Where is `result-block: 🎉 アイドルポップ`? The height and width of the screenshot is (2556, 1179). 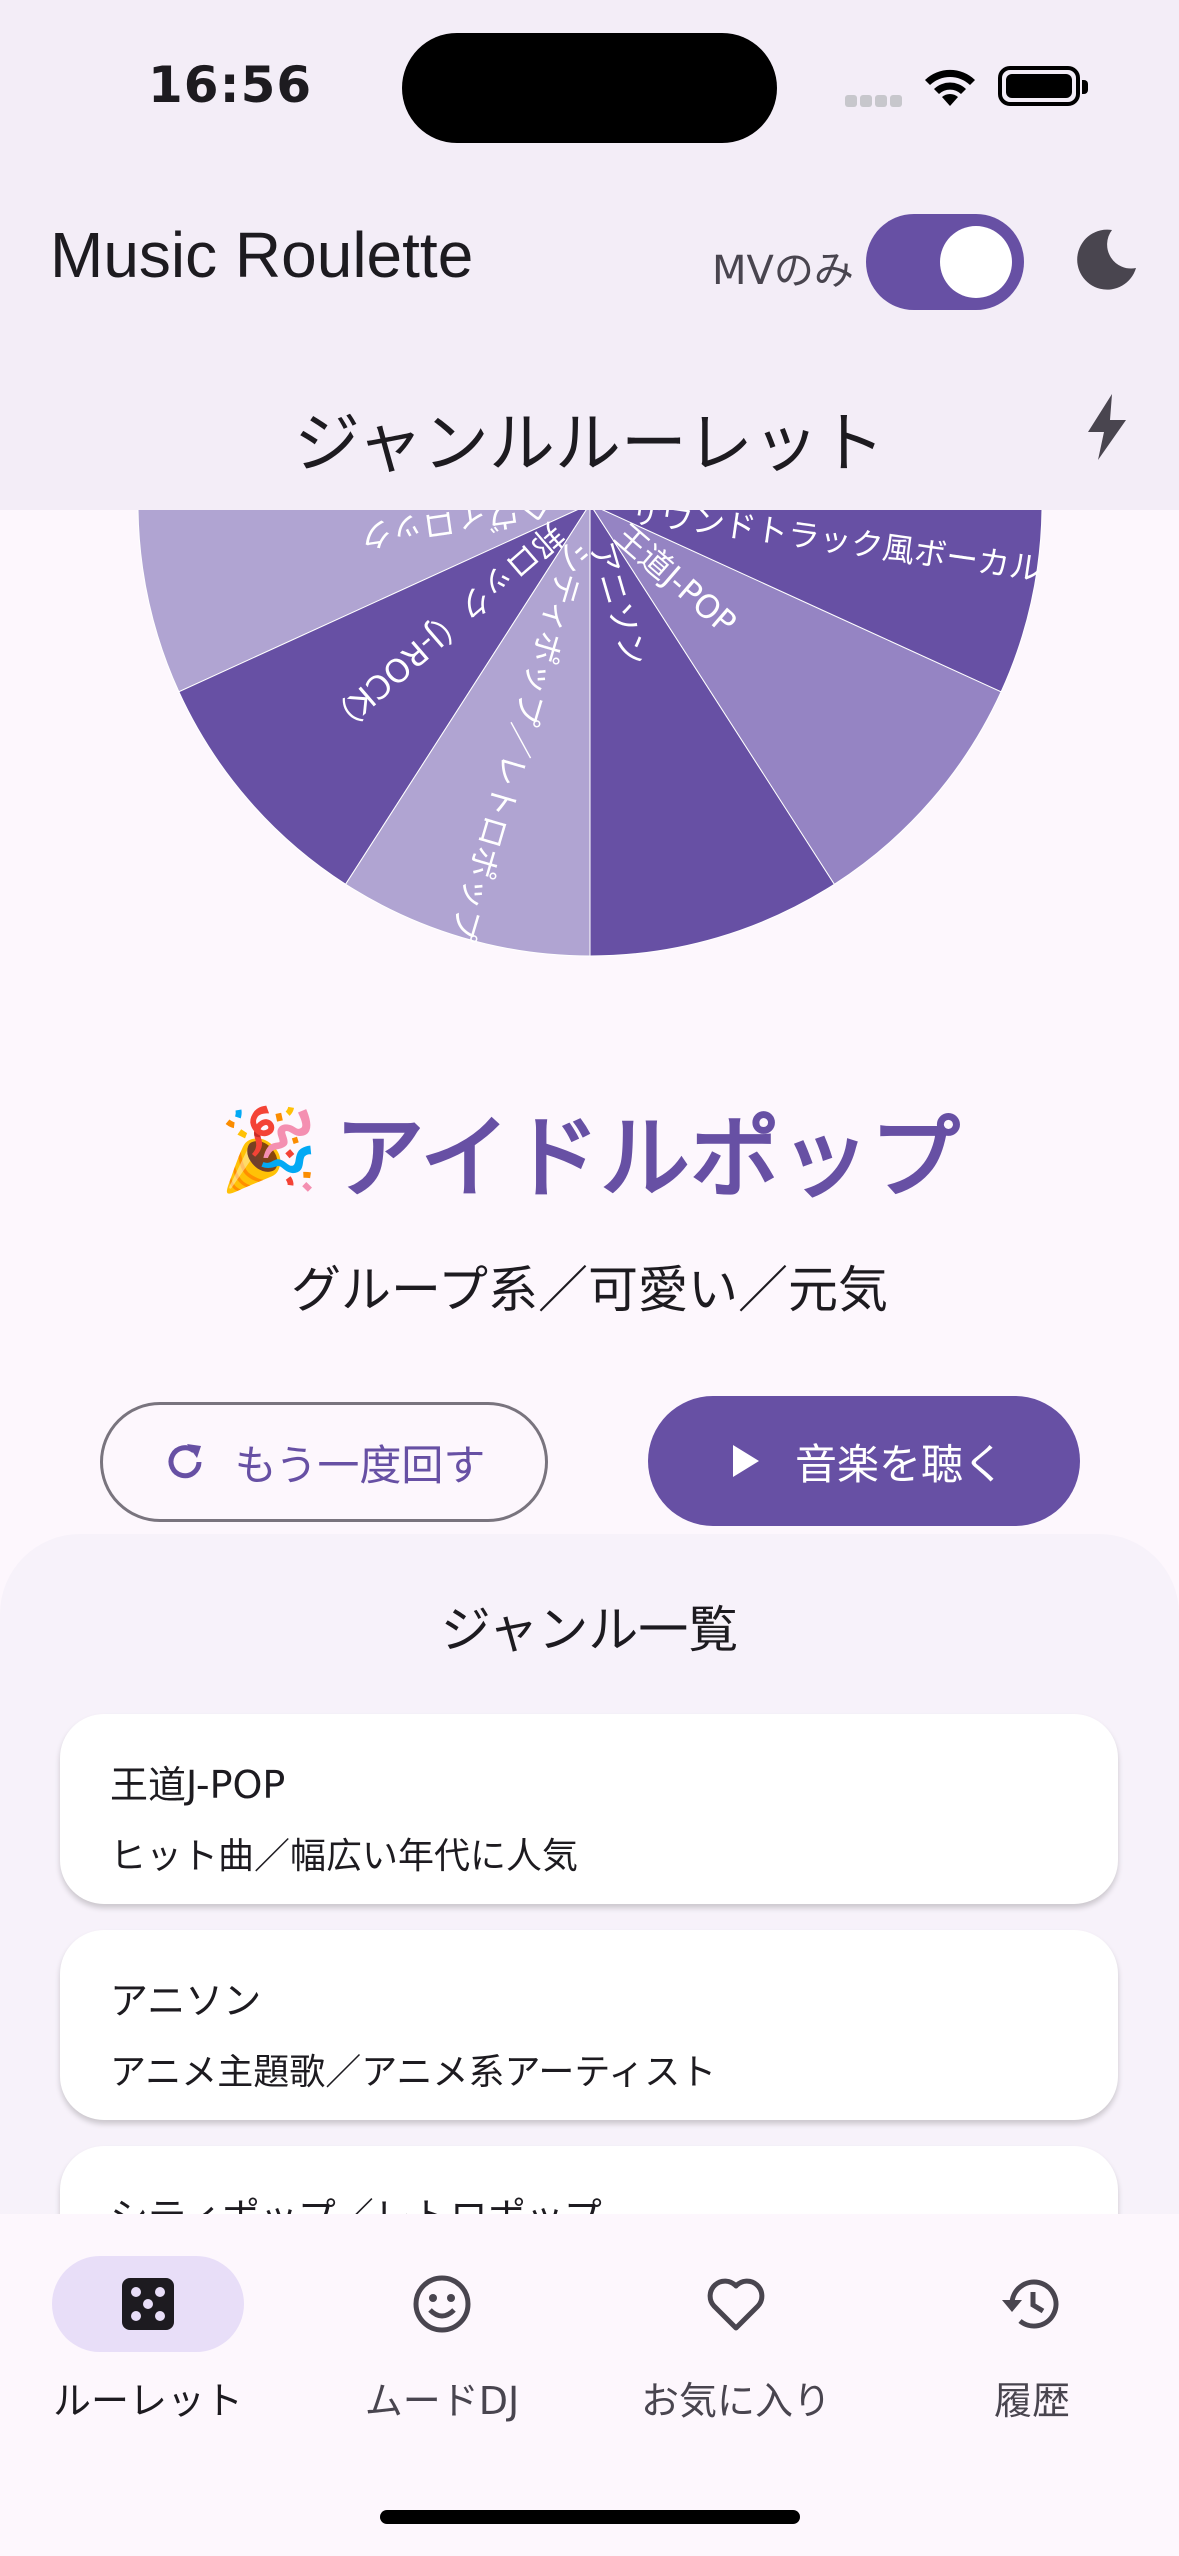
result-block: 🎉 アイドルポップ is located at coordinates (589, 1150).